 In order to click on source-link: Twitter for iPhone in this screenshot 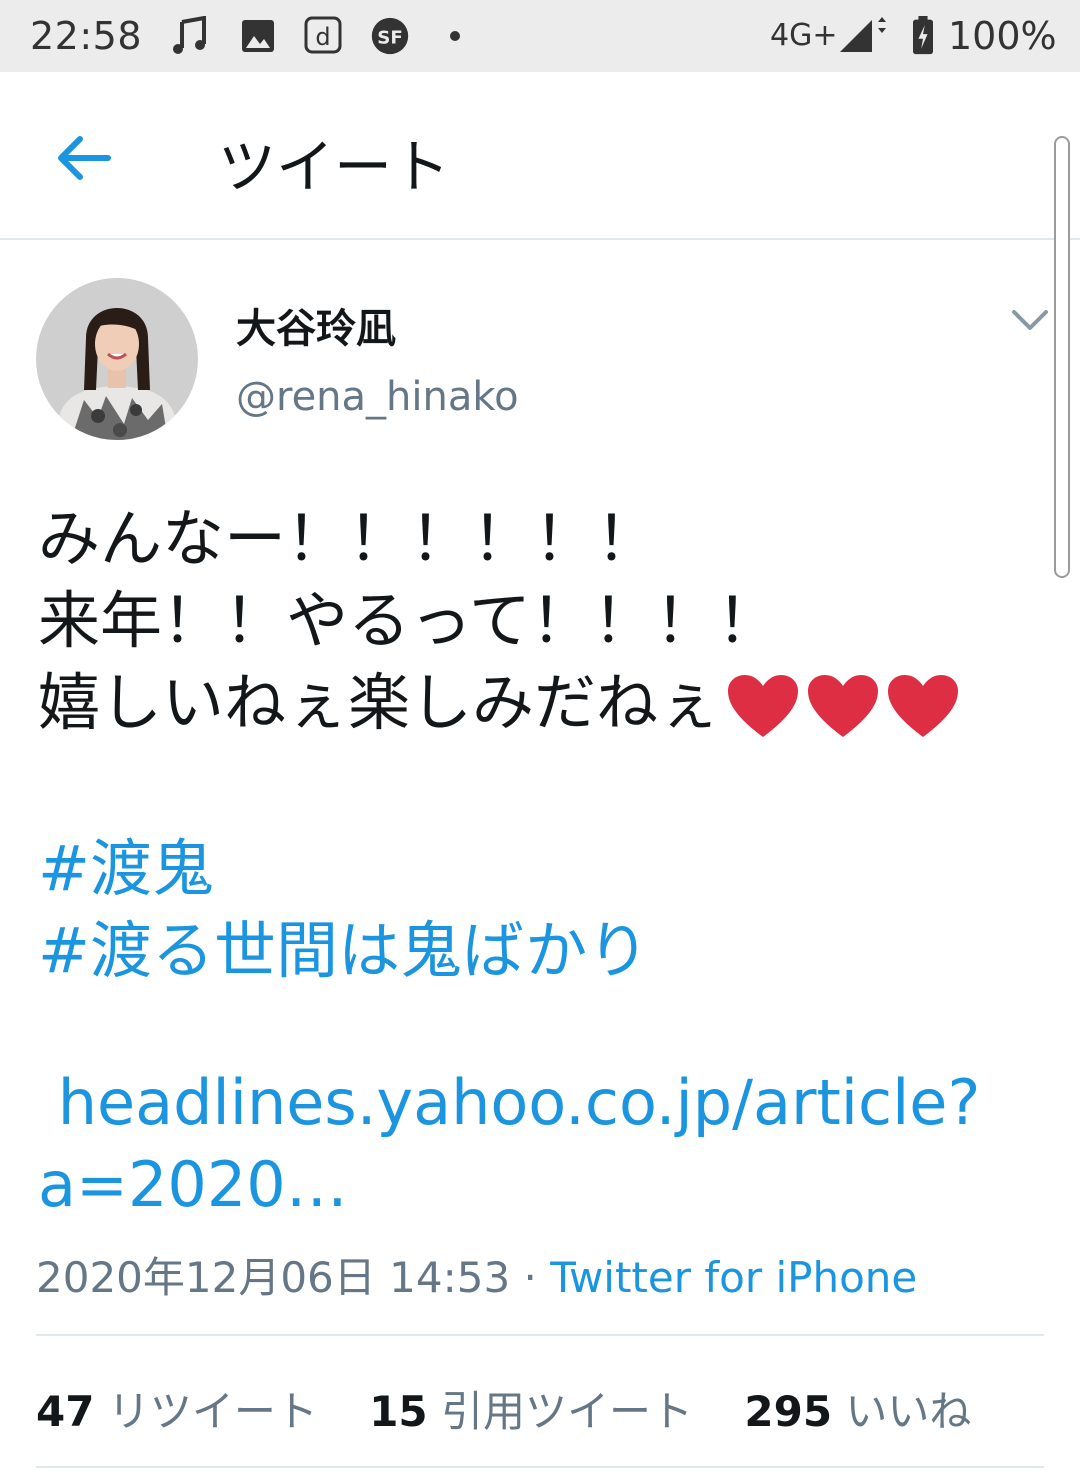, I will do `click(733, 1277)`.